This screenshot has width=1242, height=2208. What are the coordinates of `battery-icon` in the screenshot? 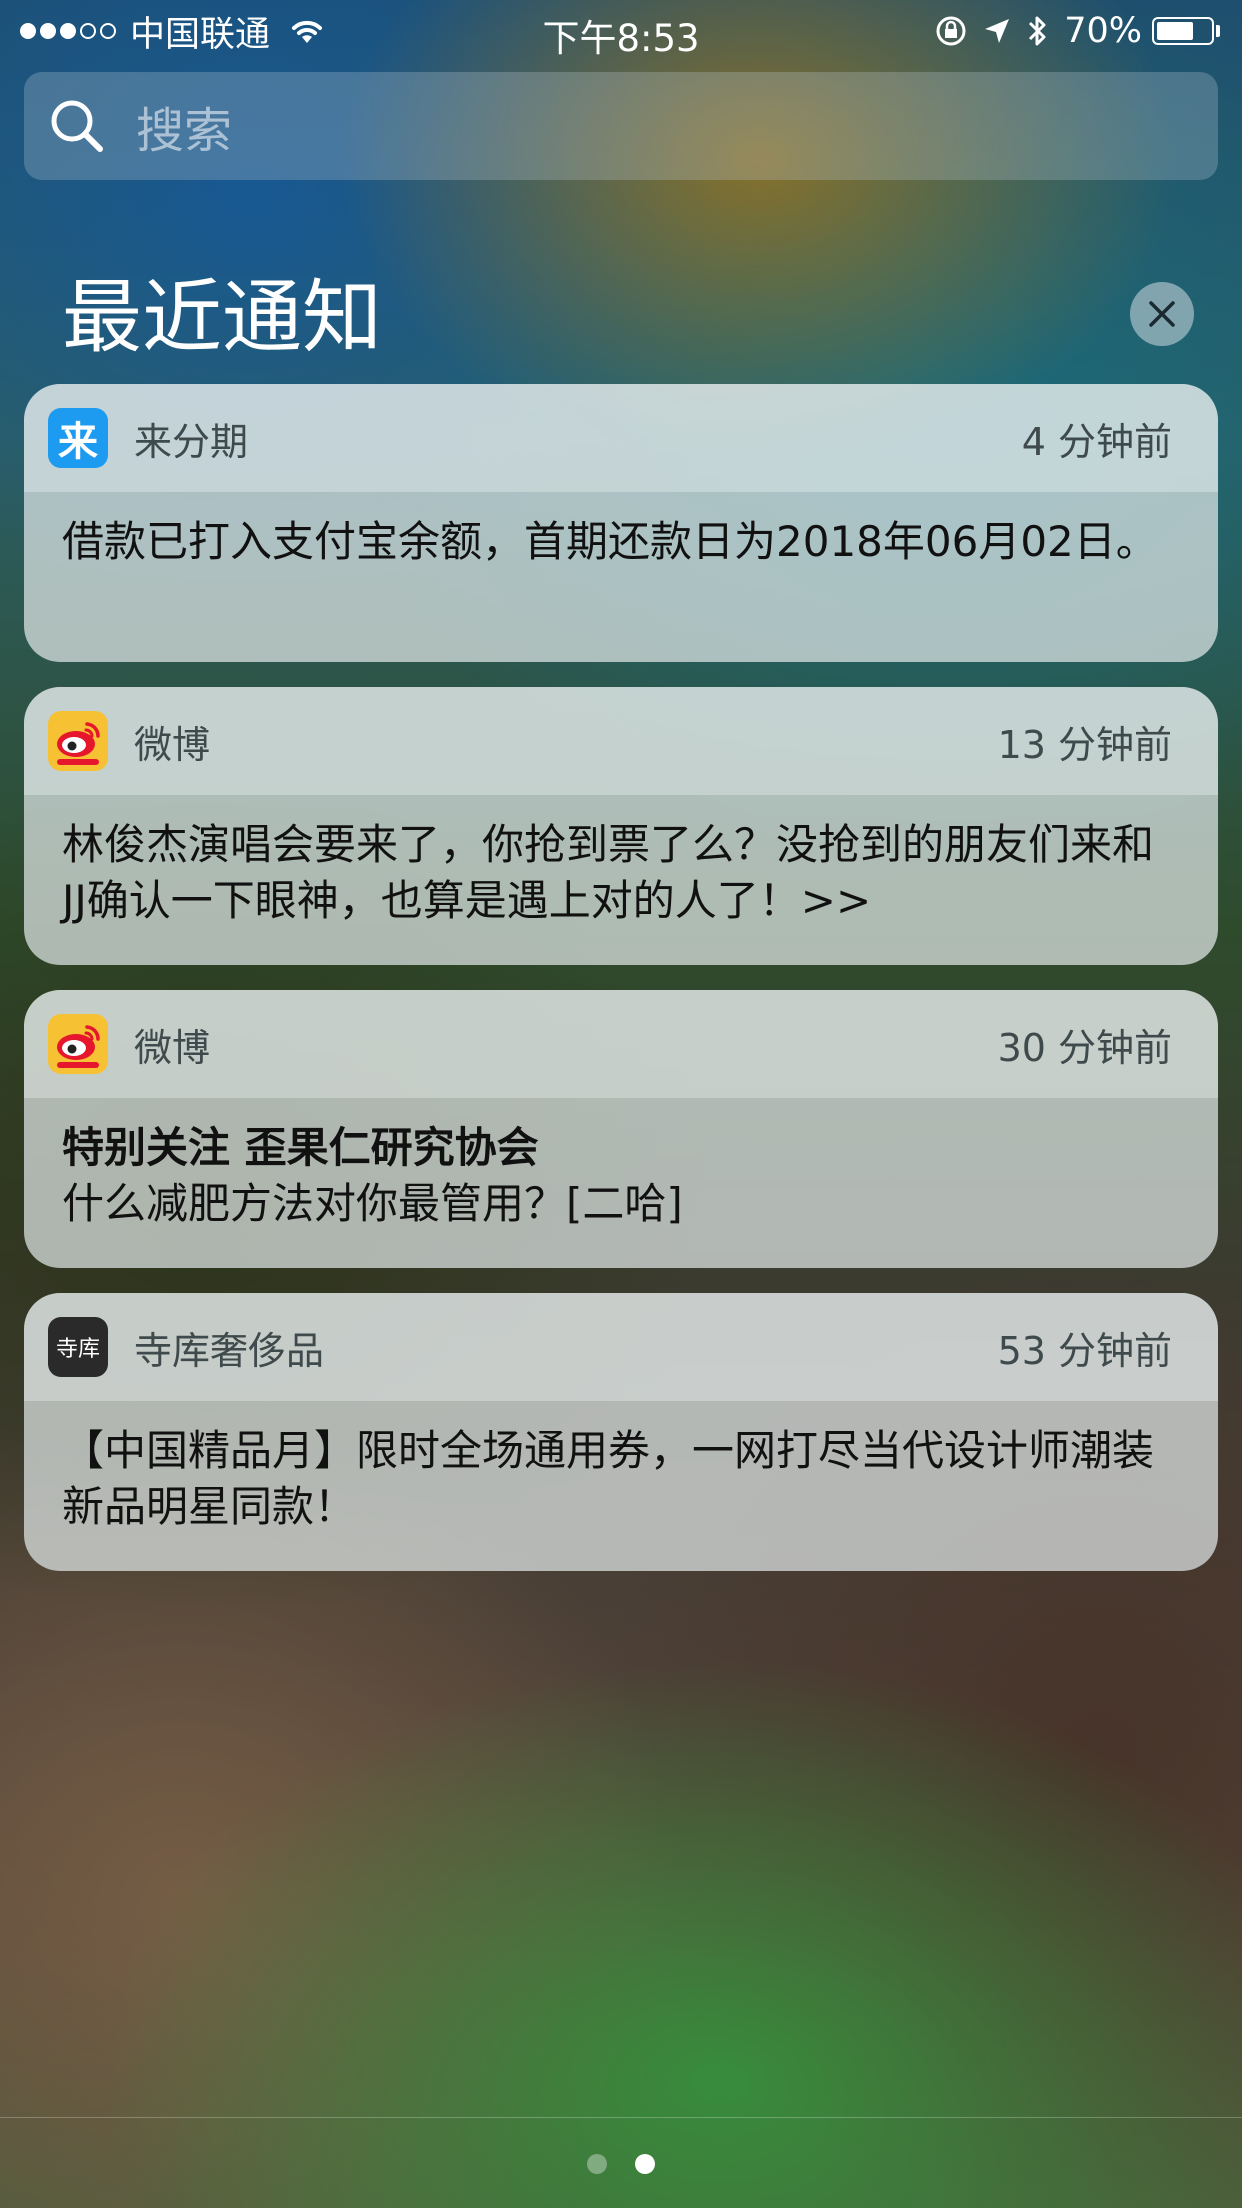 It's located at (1183, 31).